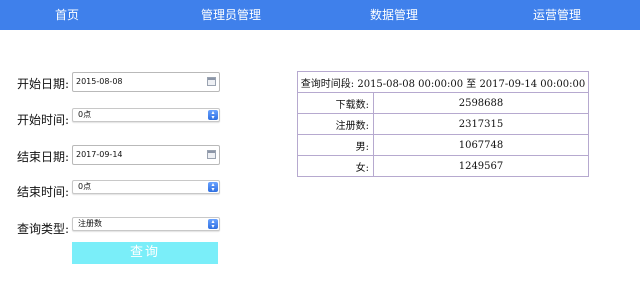  Describe the element at coordinates (67, 15) in the screenshot. I see `nav-item-home: 首页` at that location.